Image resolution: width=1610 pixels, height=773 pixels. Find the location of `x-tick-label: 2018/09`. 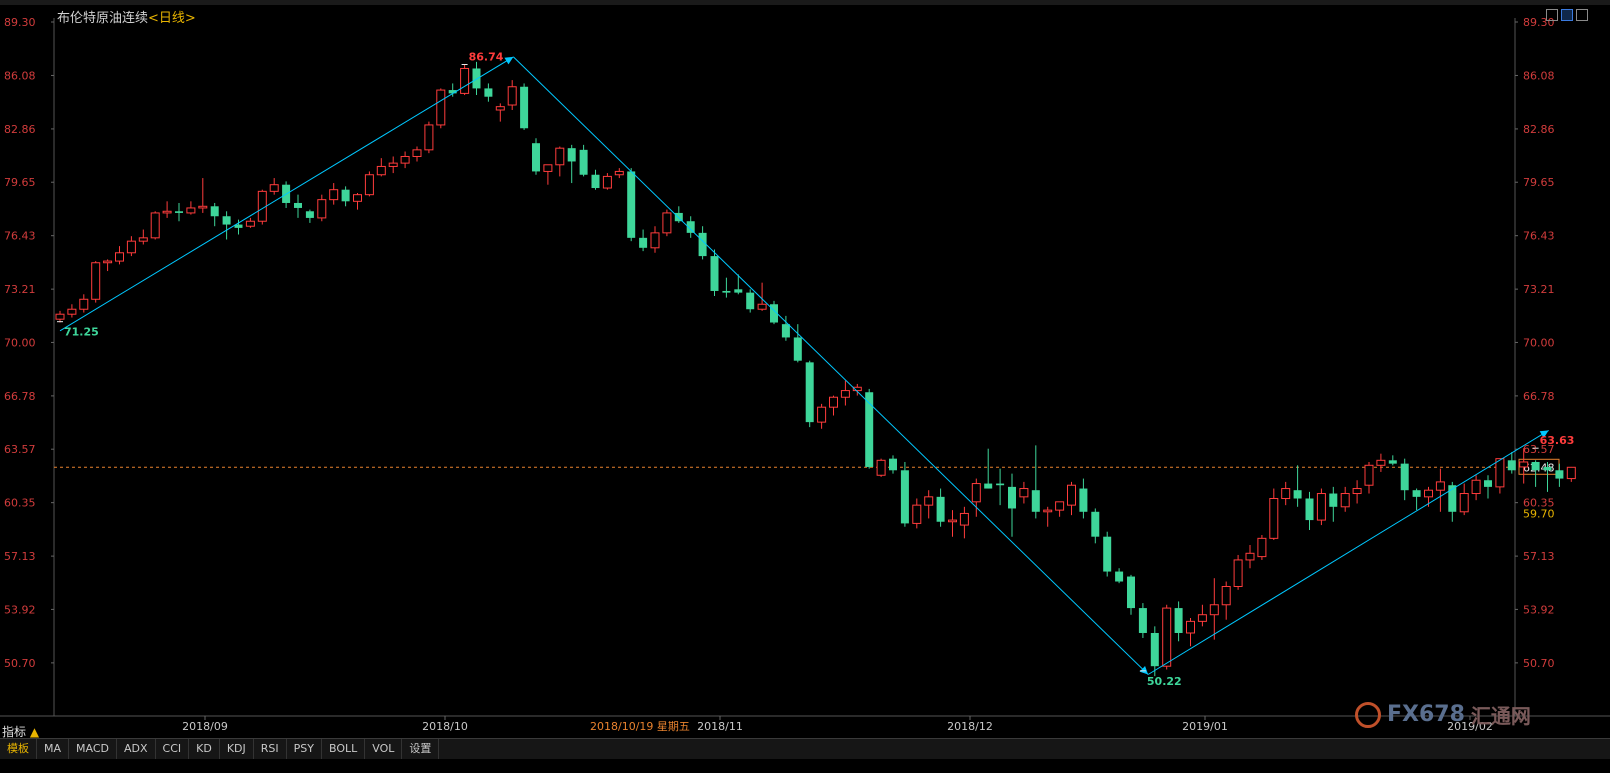

x-tick-label: 2018/09 is located at coordinates (205, 726).